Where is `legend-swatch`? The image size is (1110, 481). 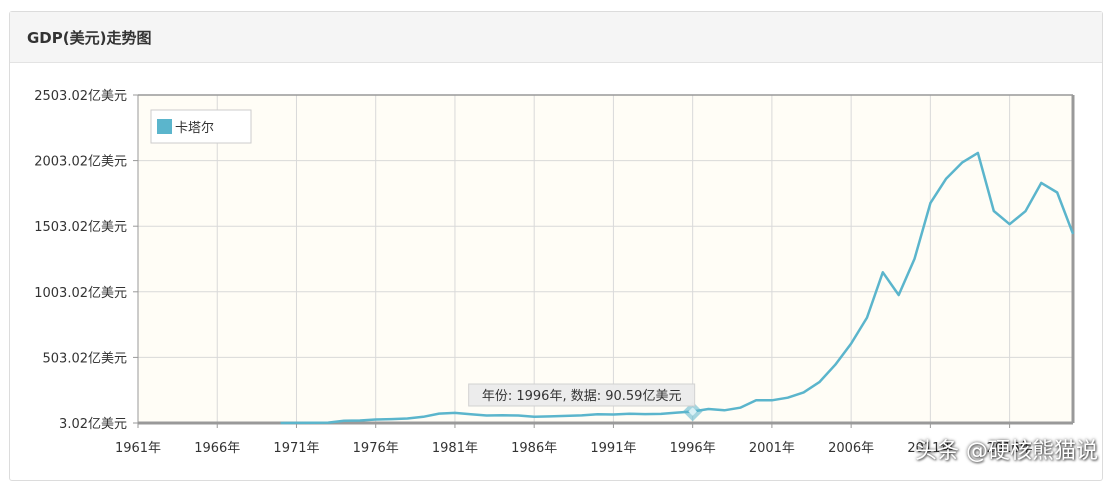 legend-swatch is located at coordinates (164, 126).